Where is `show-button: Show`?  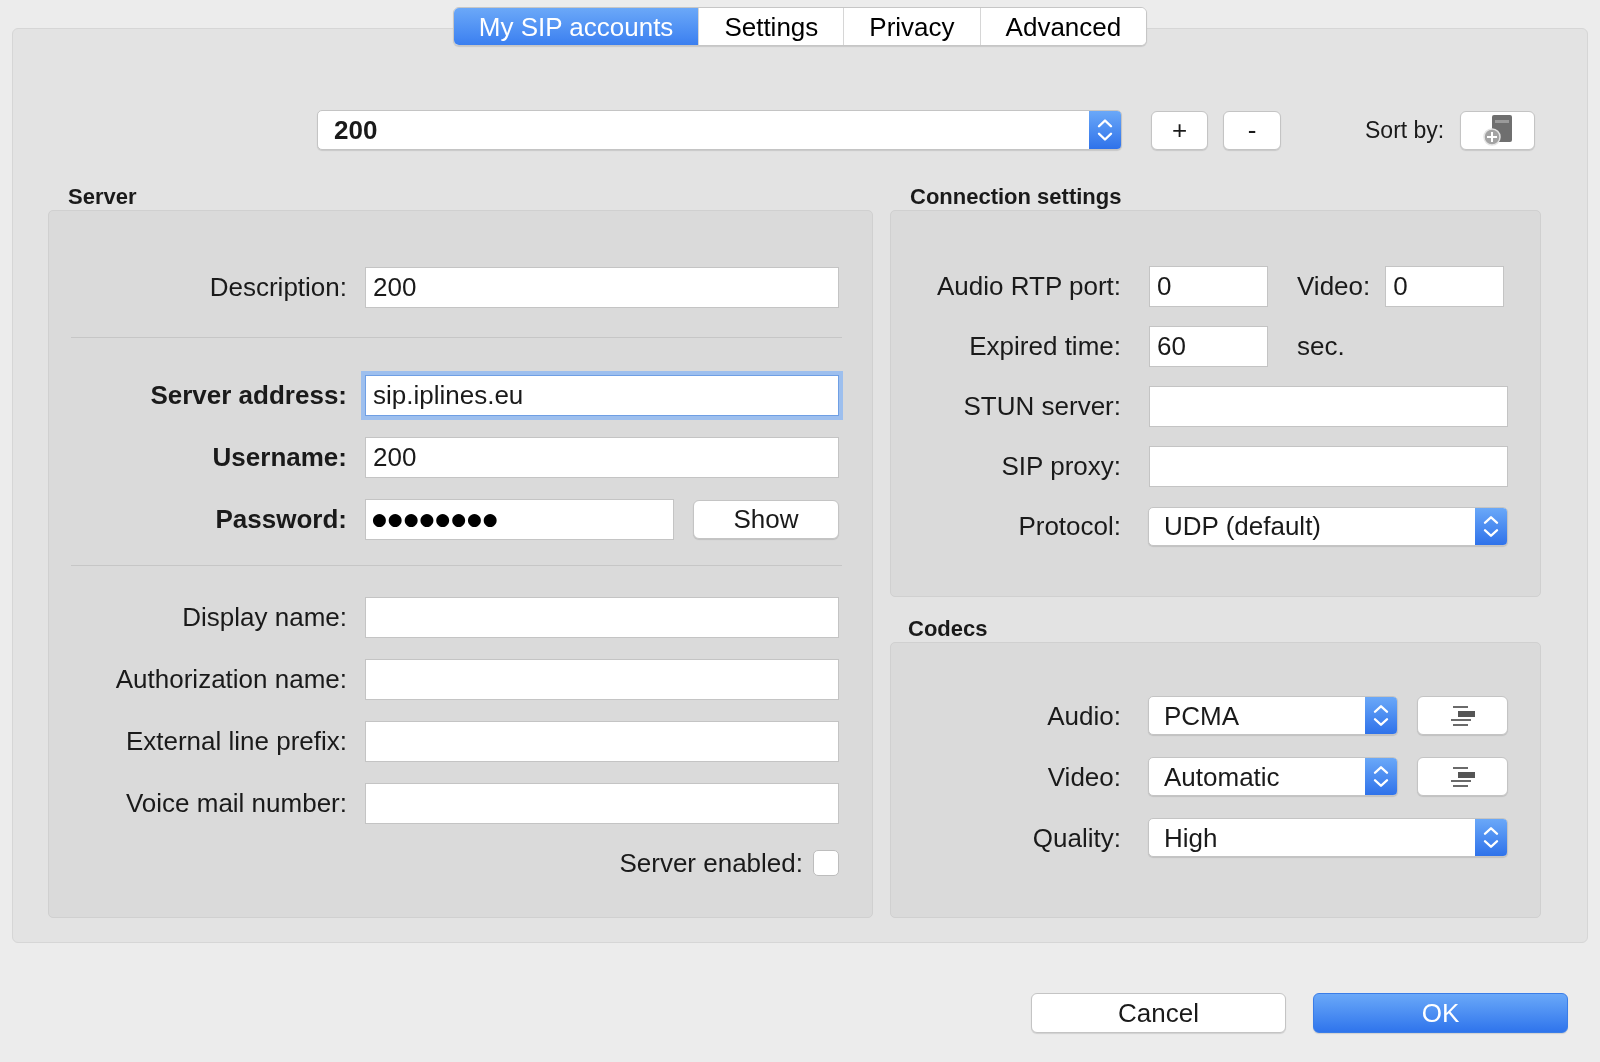 show-button: Show is located at coordinates (766, 519).